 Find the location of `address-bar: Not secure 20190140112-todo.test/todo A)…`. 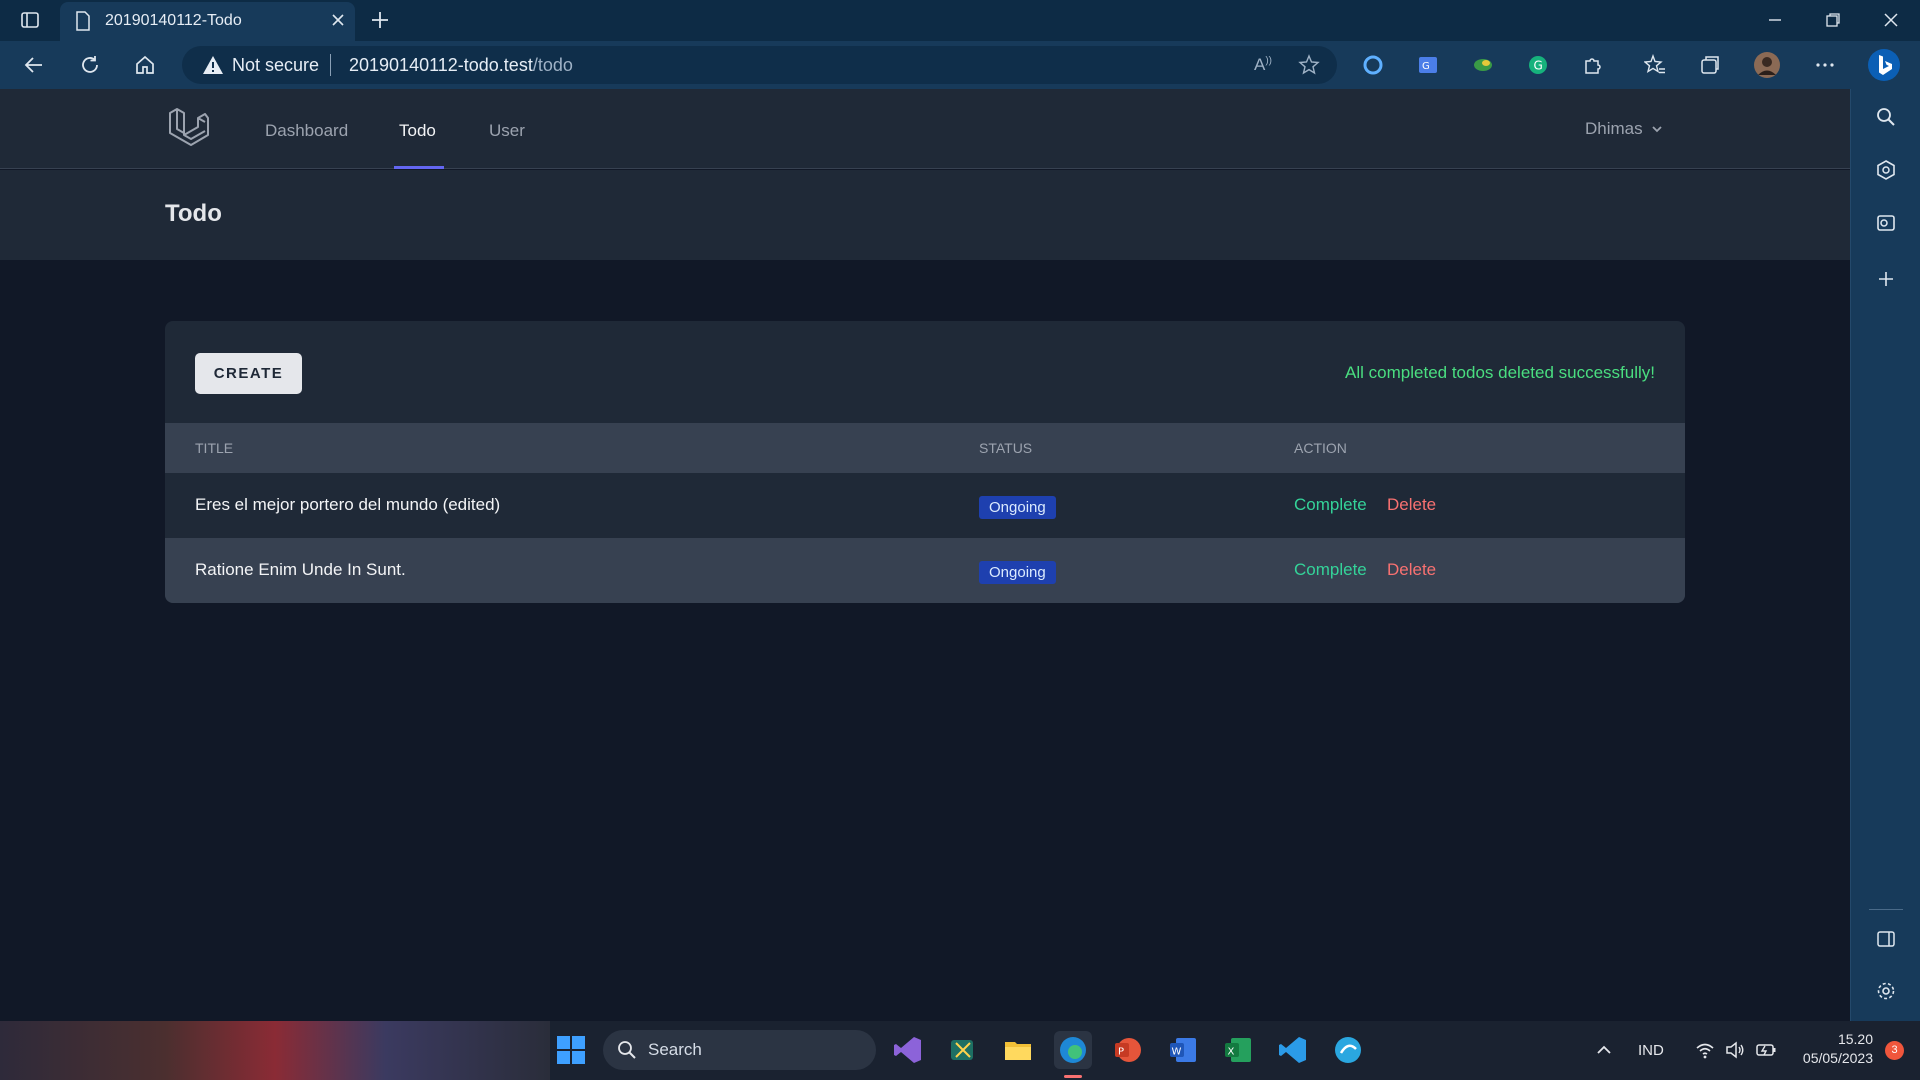

address-bar: Not secure 20190140112-todo.test/todo A)… is located at coordinates (759, 65).